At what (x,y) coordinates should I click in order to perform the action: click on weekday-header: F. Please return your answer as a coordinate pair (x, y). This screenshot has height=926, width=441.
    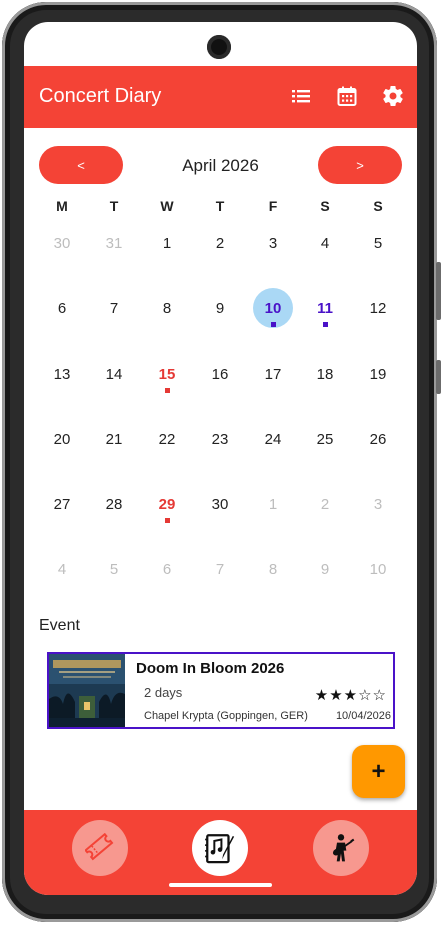
    Looking at the image, I should click on (273, 206).